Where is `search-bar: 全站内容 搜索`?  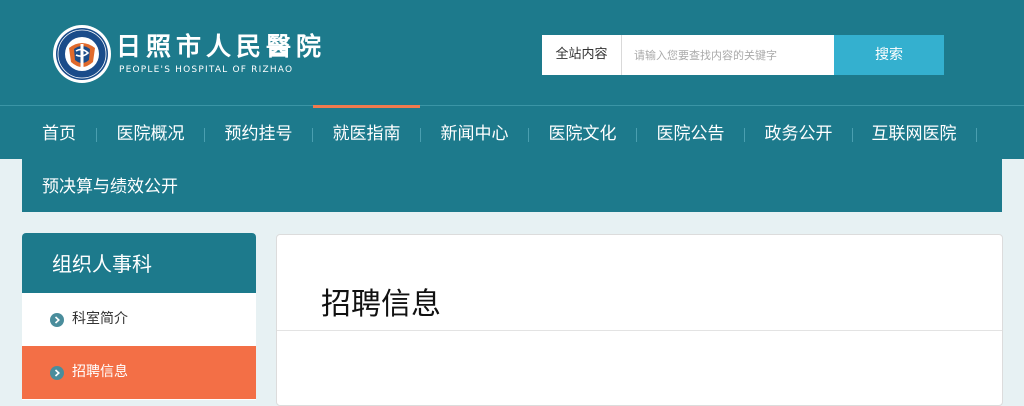
search-bar: 全站内容 搜索 is located at coordinates (743, 55).